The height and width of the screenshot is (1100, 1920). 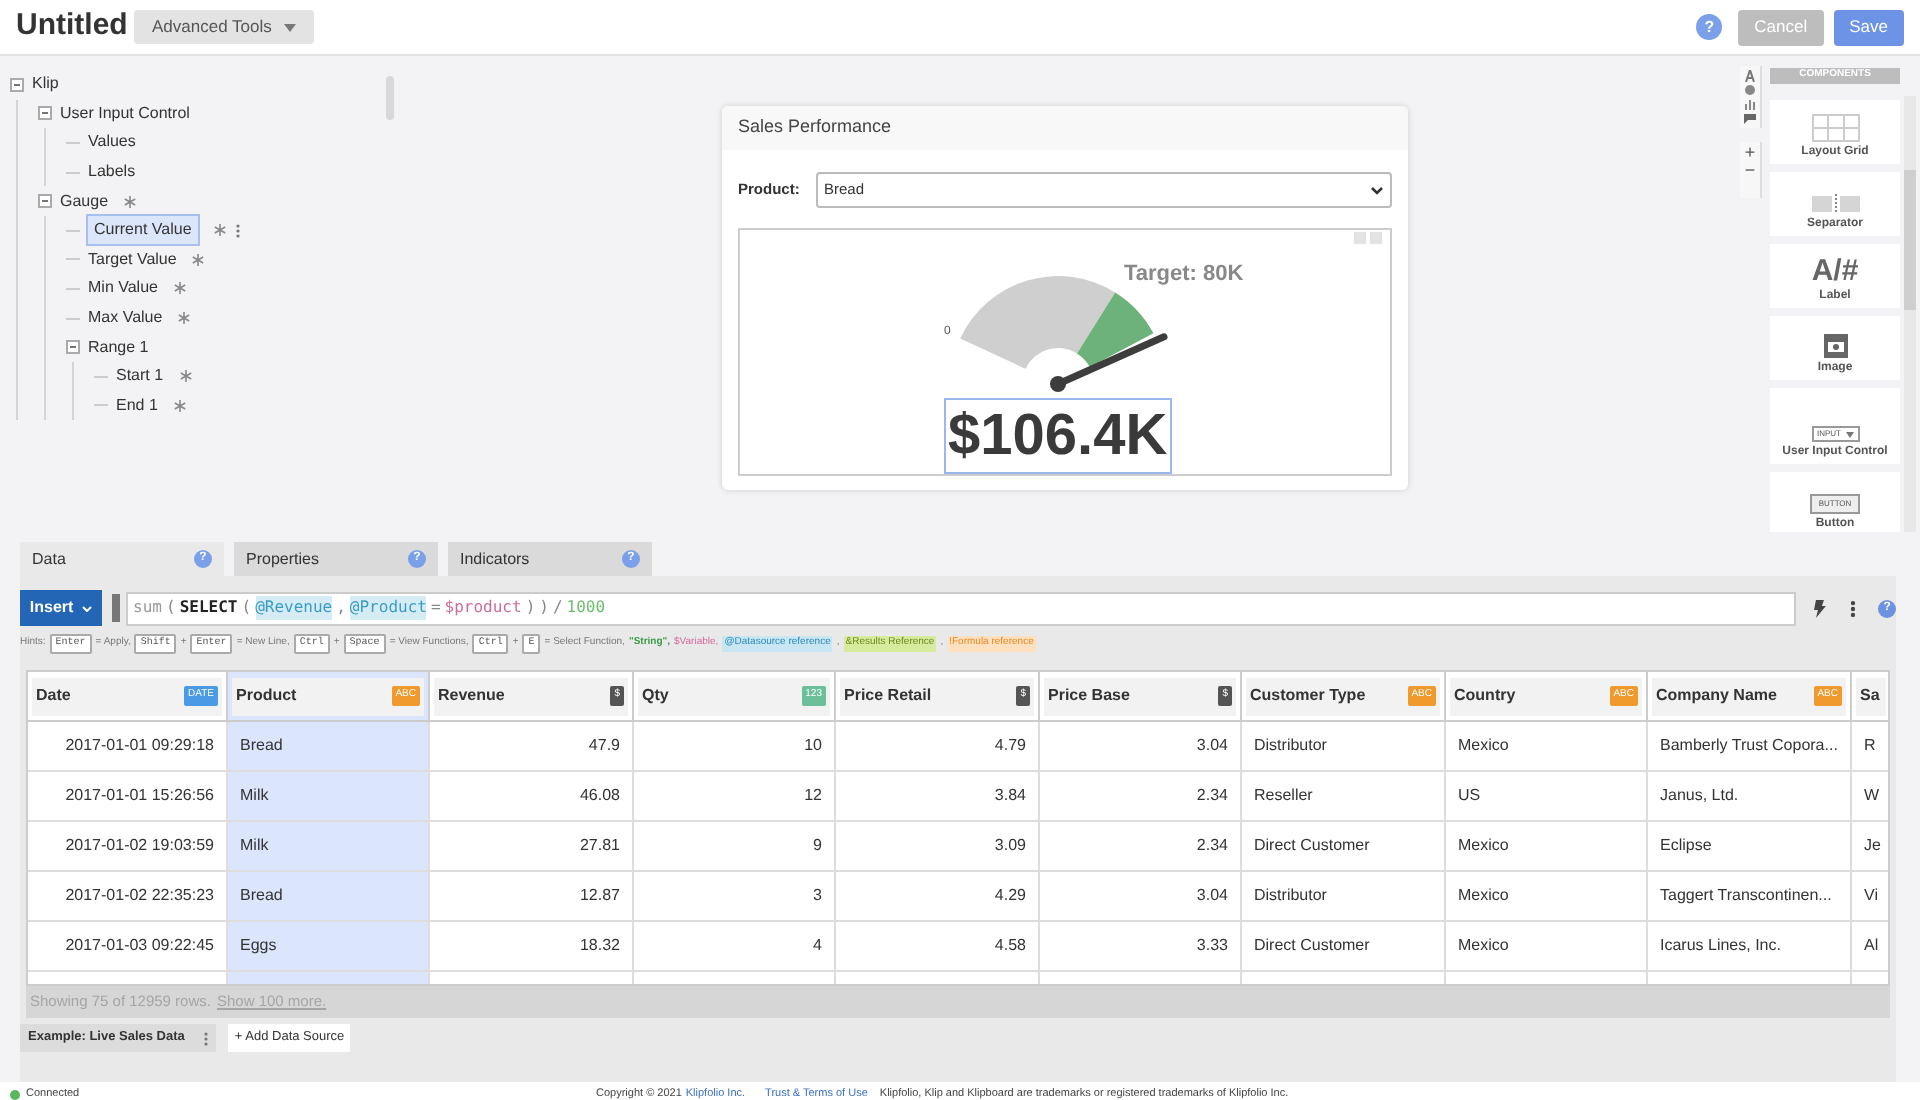 What do you see at coordinates (1141, 847) in the screenshot?
I see `table-cell: 2.34` at bounding box center [1141, 847].